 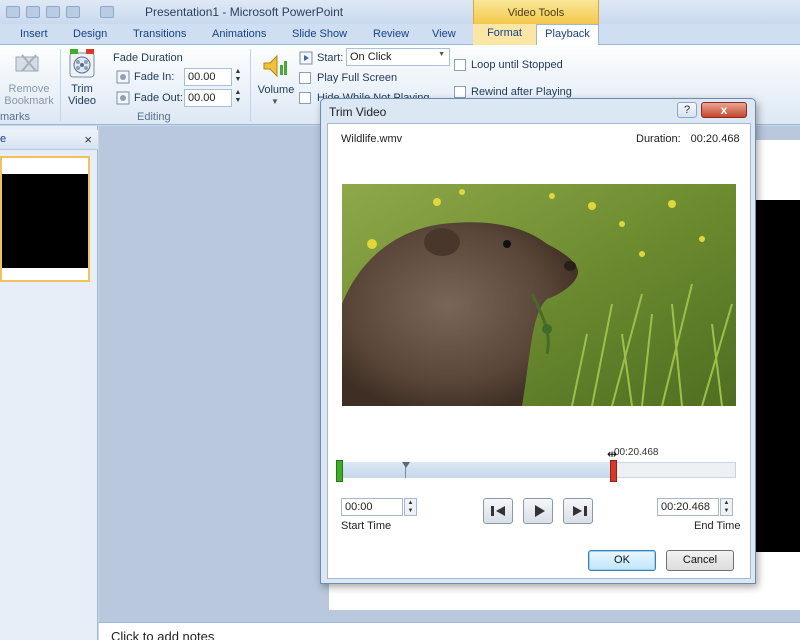 What do you see at coordinates (536, 12) in the screenshot?
I see `video-tools-group-header: Video Tools` at bounding box center [536, 12].